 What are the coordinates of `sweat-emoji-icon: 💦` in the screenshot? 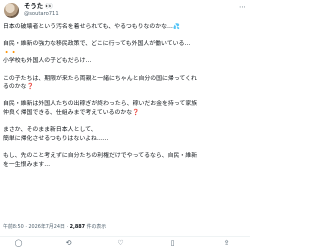 It's located at (176, 27).